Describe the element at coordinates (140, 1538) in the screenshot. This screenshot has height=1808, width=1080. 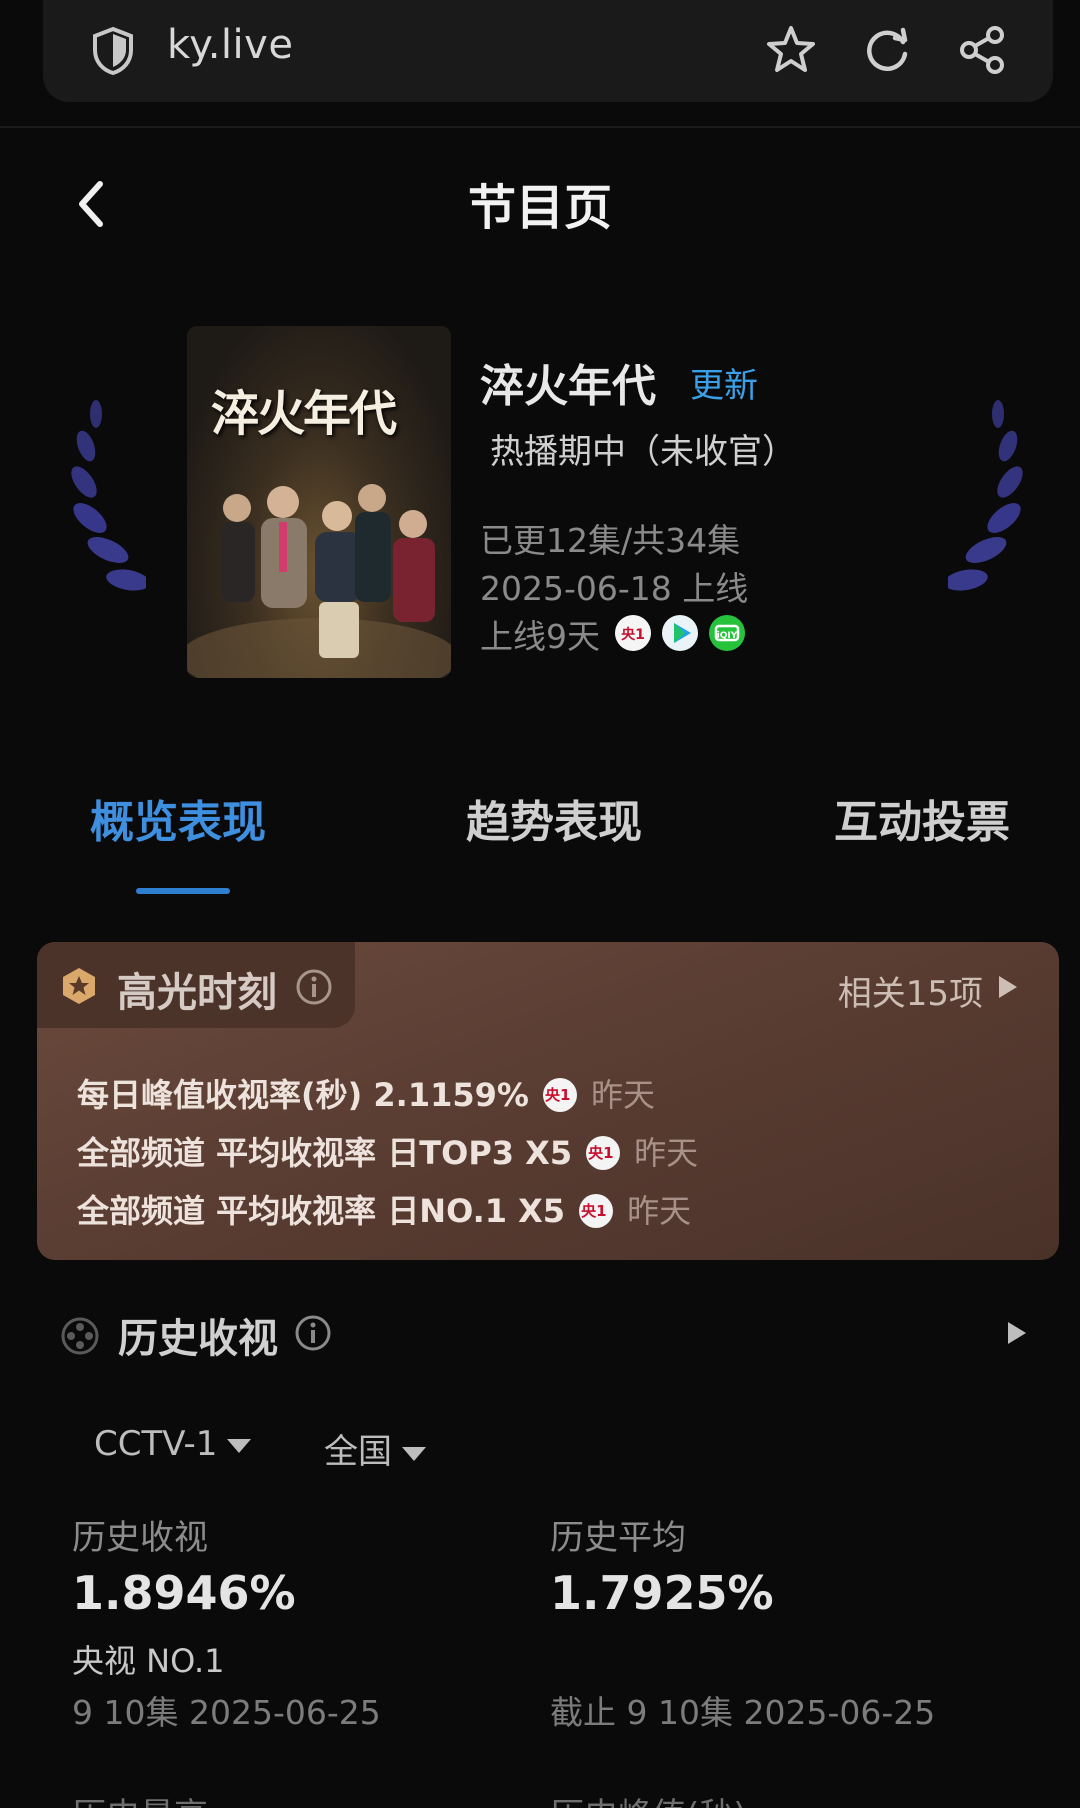
I see `stat-label: 历史收视` at that location.